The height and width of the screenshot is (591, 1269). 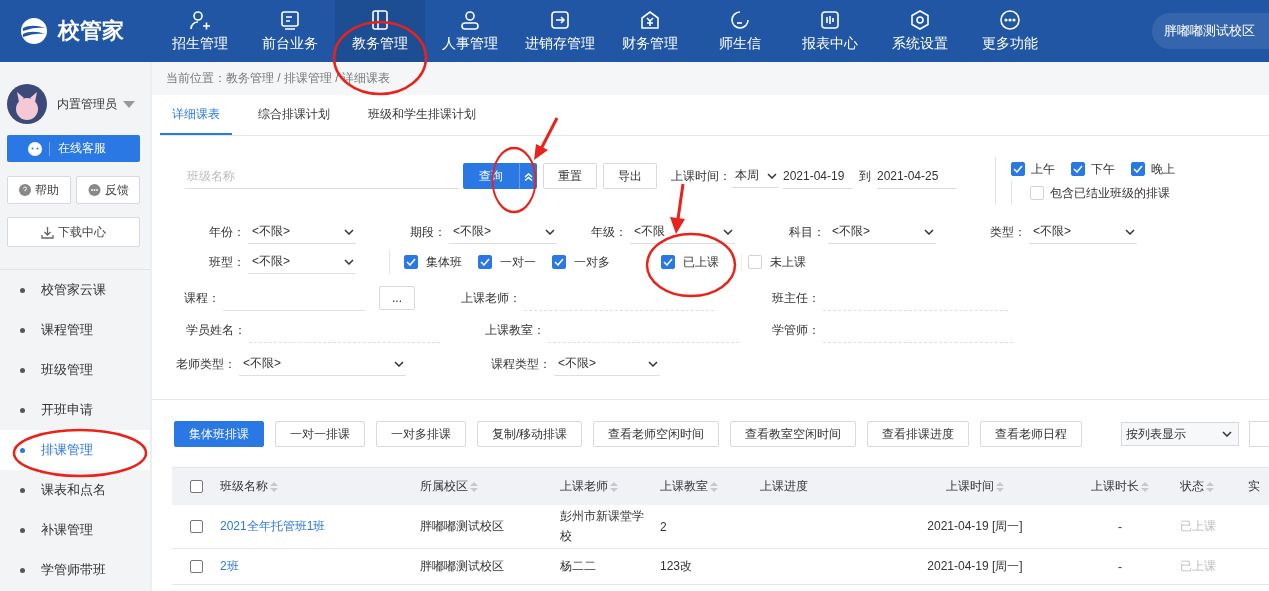 I want to click on status-checkbox: 已上课, so click(x=690, y=262).